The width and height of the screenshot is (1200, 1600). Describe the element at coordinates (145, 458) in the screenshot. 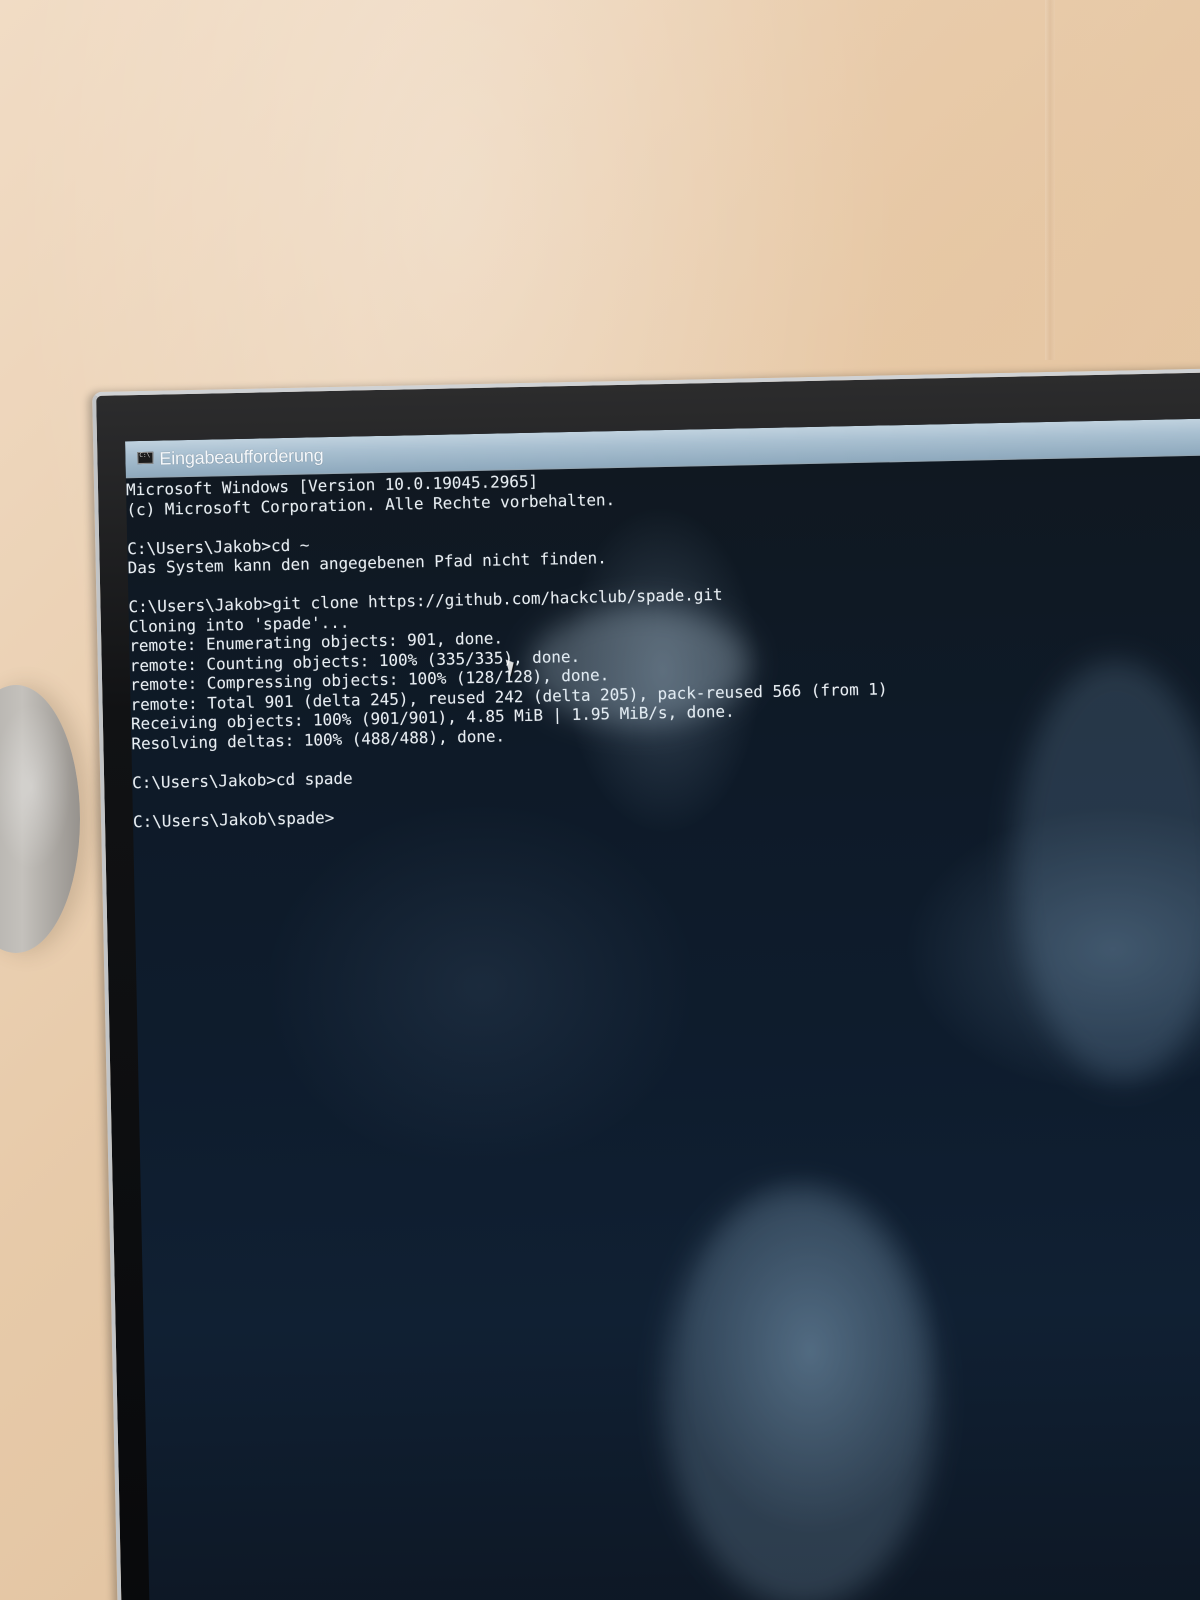

I see `command-prompt-icon` at that location.